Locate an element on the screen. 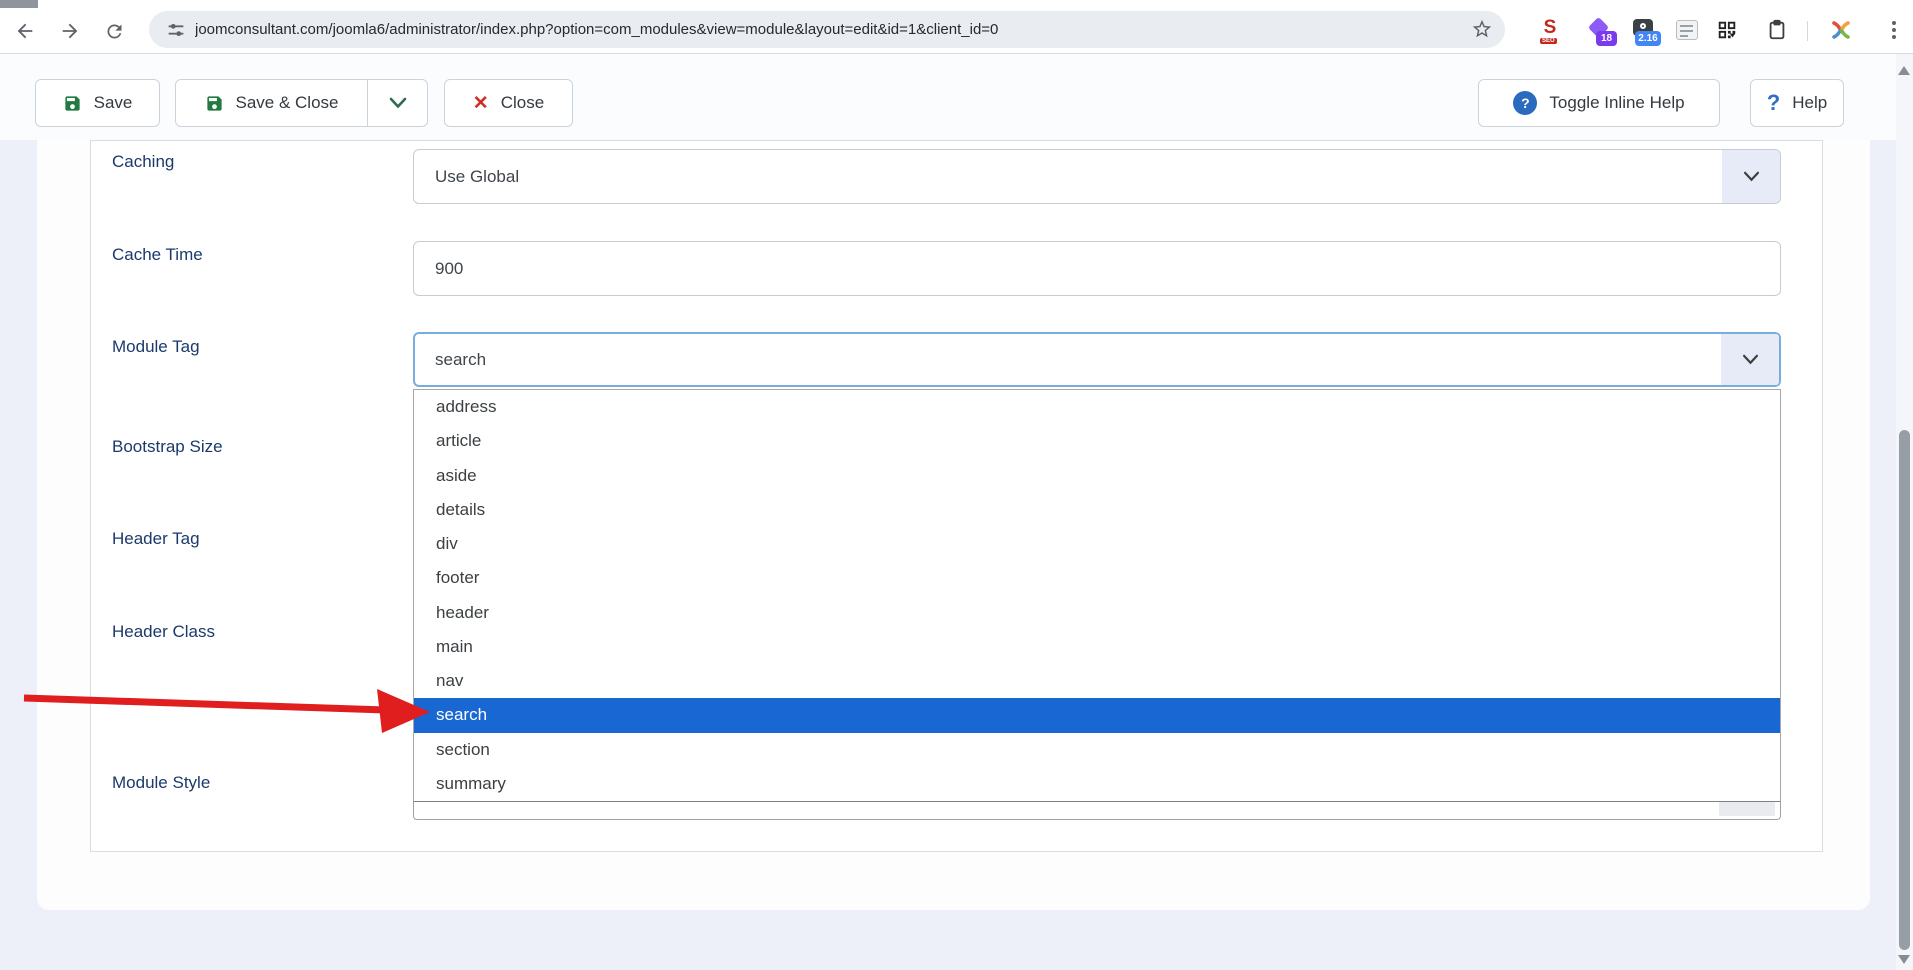  site-info-icon is located at coordinates (176, 30).